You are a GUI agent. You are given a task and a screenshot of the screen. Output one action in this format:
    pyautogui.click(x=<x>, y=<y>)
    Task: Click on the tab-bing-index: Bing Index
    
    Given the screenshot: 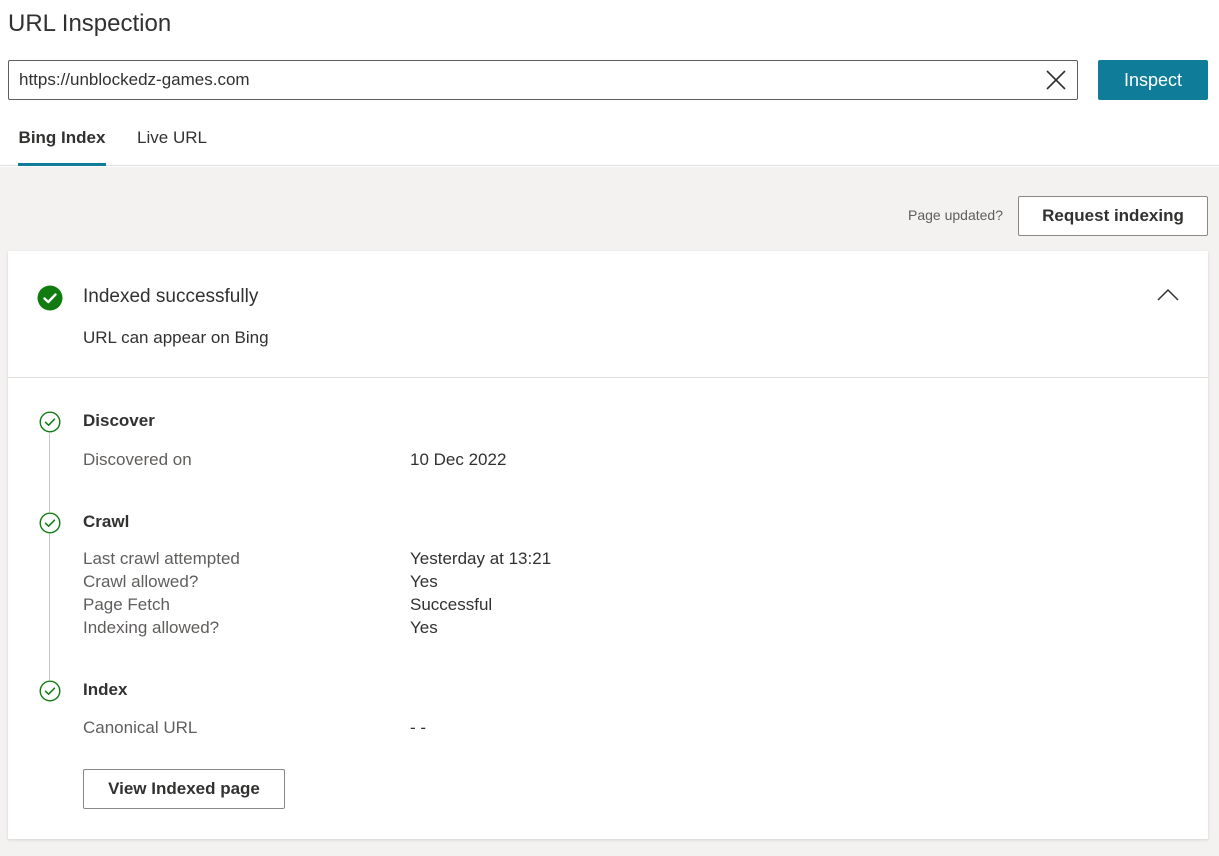 What is the action you would take?
    pyautogui.click(x=62, y=142)
    